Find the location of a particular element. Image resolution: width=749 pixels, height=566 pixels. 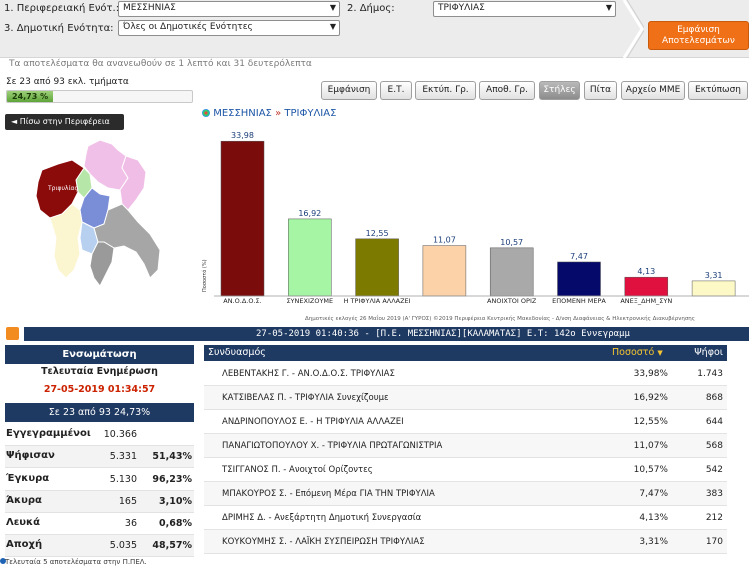

footnote: Τελευταία 5 αποτελέσματα στην Π.ΠΕΛ. is located at coordinates (76, 562).